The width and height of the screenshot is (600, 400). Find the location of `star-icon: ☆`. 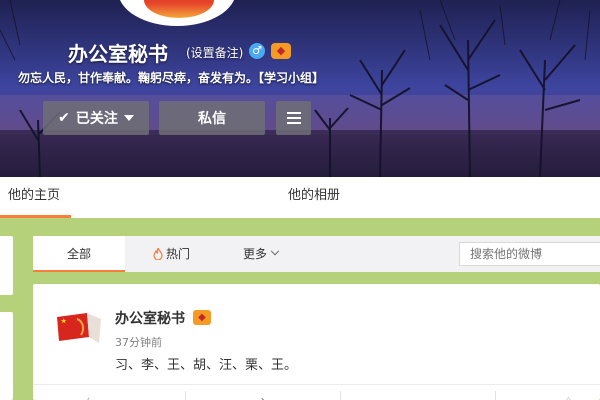

star-icon: ☆ is located at coordinates (88, 397).